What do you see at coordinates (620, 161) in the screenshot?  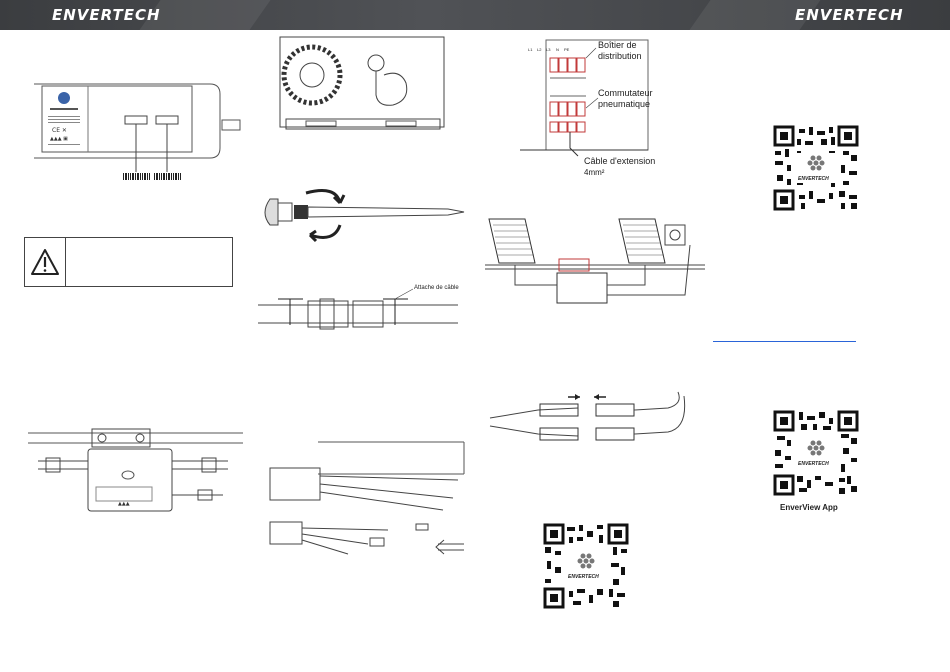 I see `extension-cable-label: Câble d'extension` at bounding box center [620, 161].